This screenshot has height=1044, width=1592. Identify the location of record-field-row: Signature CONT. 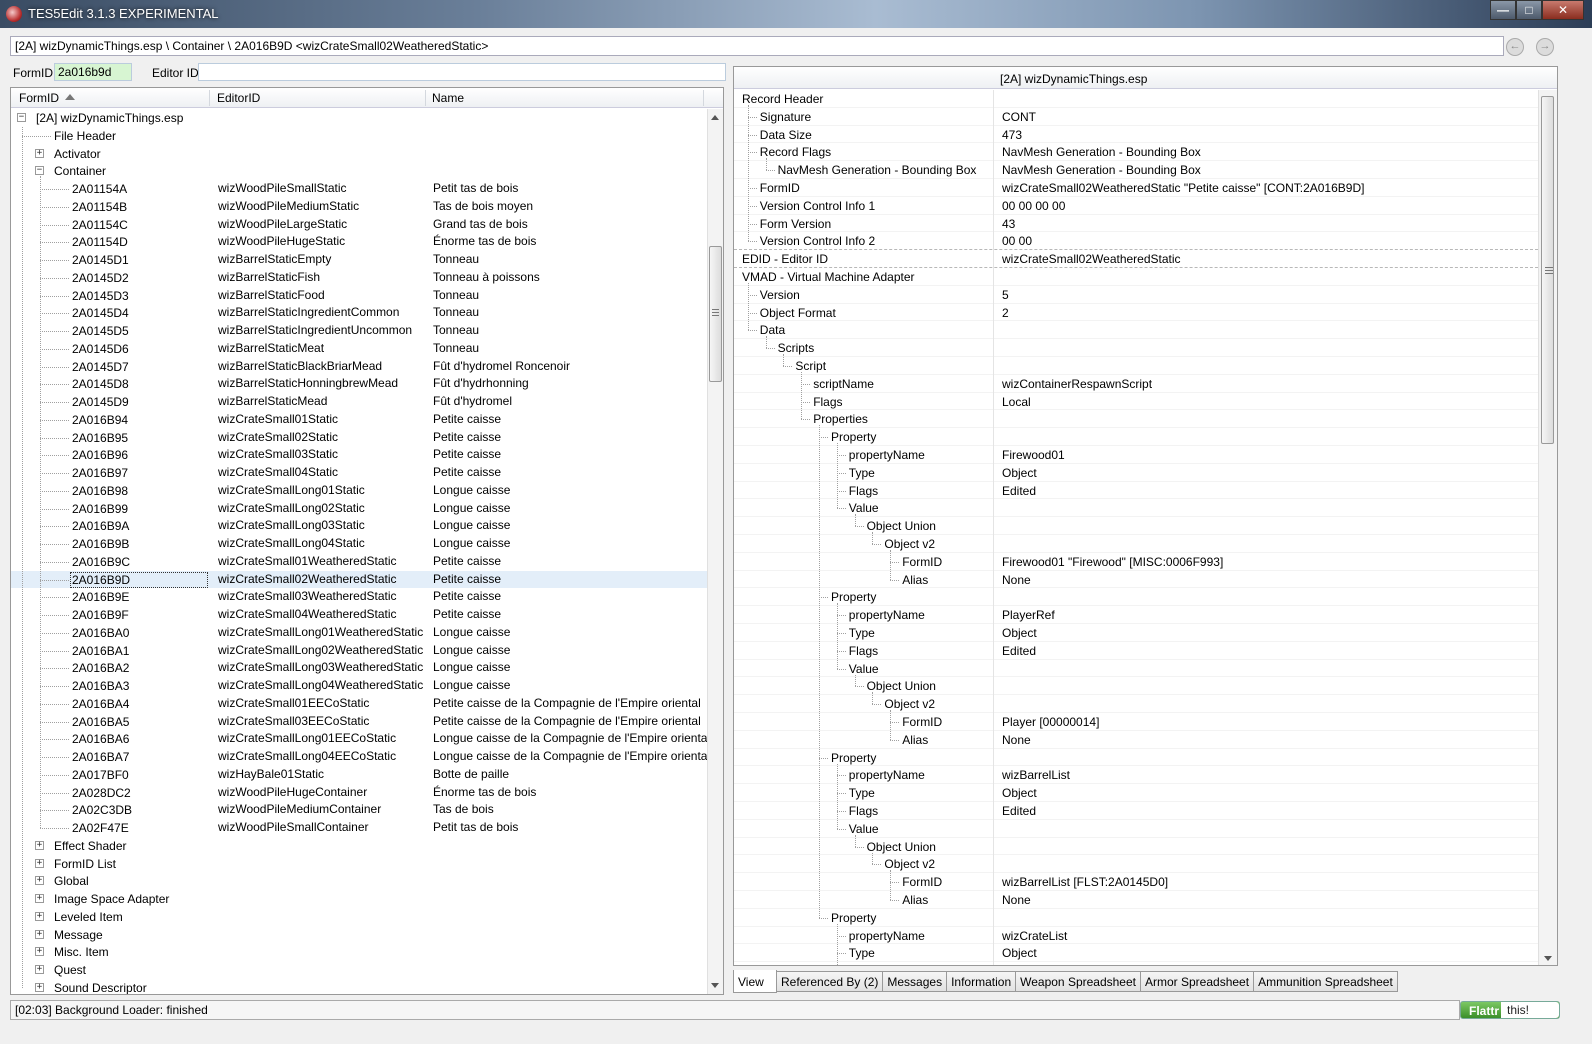
(1136, 117).